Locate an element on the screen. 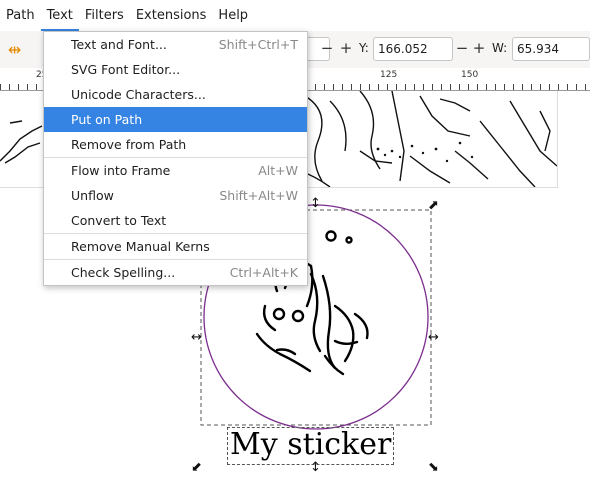 This screenshot has height=486, width=590. menu-item-remove-from-path: Remove from Path is located at coordinates (175, 144).